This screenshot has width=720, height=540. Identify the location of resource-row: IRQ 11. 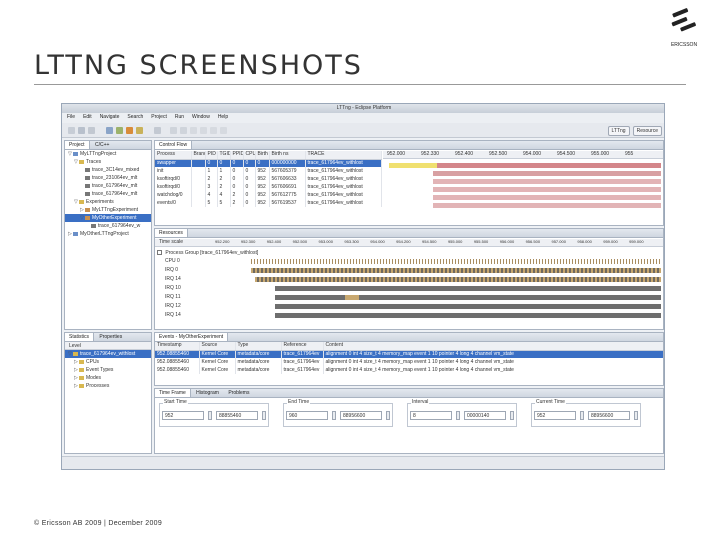
(409, 297).